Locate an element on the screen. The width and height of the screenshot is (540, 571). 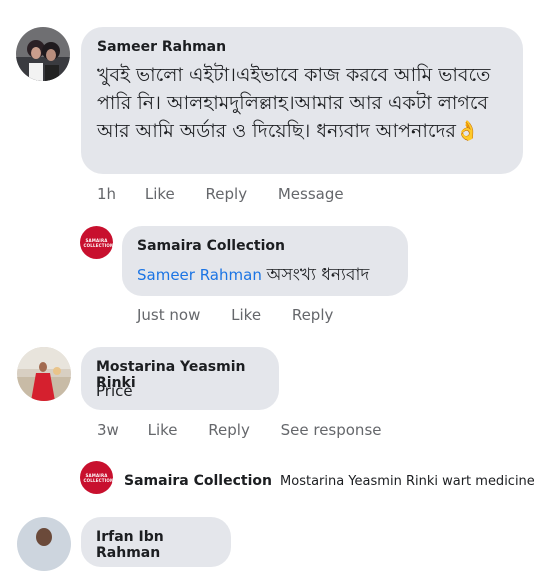
comment-actions: 3w Like Reply See response is located at coordinates (252, 430).